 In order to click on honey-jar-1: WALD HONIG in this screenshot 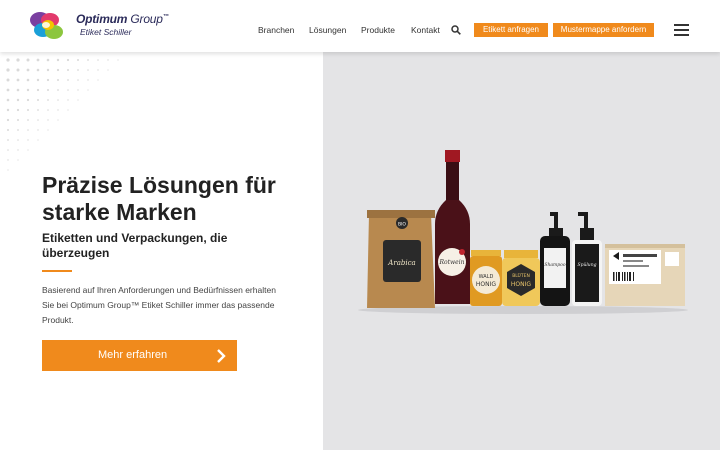, I will do `click(486, 278)`.